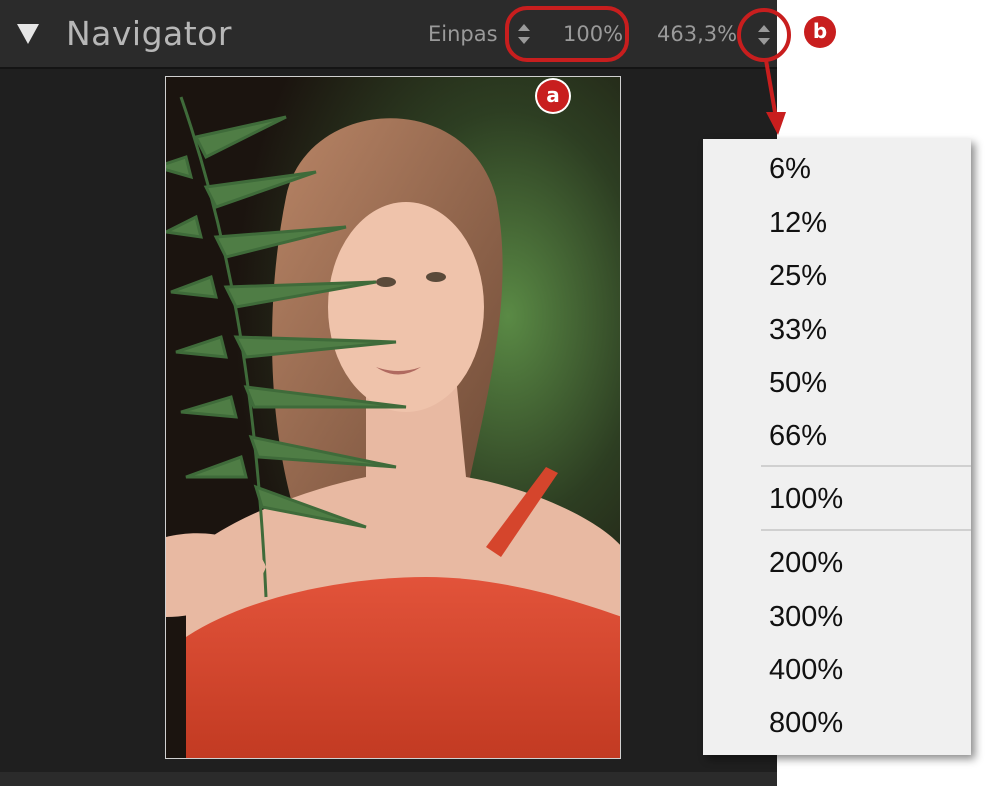  I want to click on menu-item-zoom: 25%, so click(798, 276).